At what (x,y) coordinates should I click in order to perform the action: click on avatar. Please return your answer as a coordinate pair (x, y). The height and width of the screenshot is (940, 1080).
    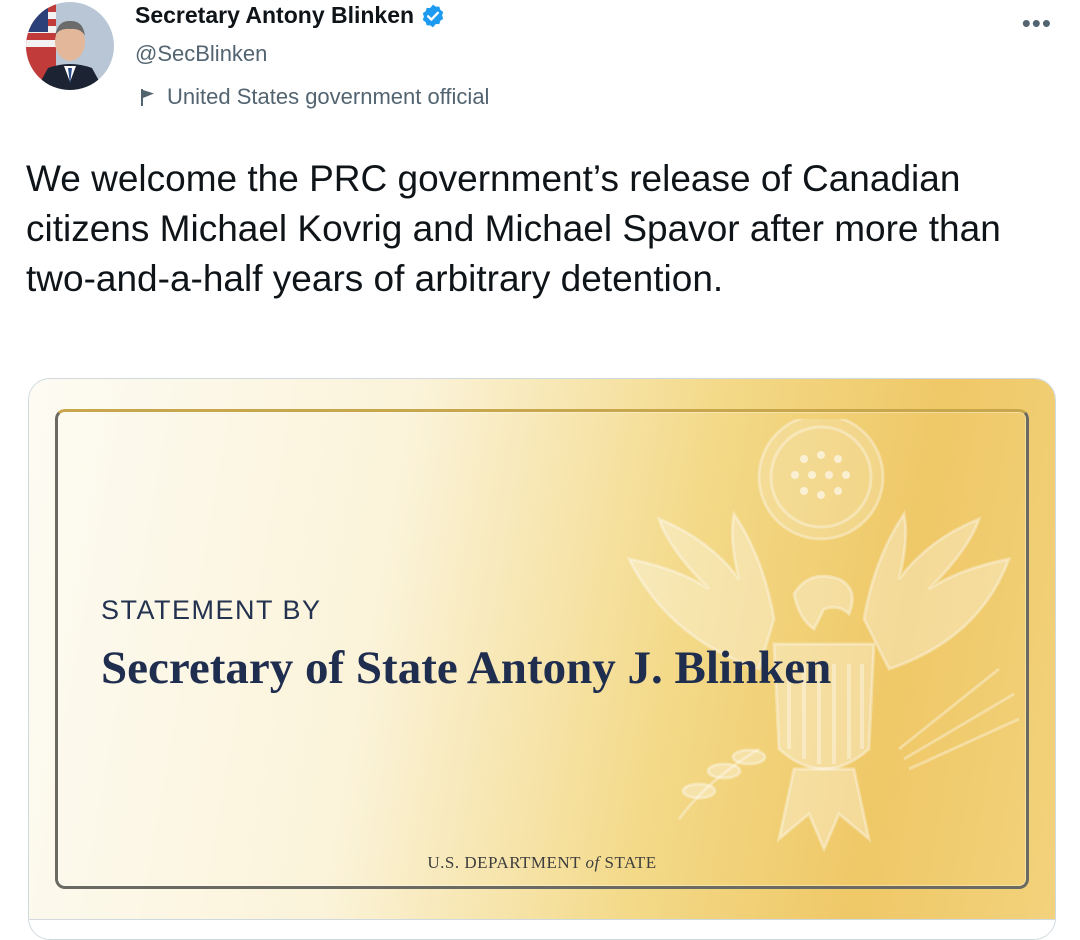
    Looking at the image, I should click on (70, 46).